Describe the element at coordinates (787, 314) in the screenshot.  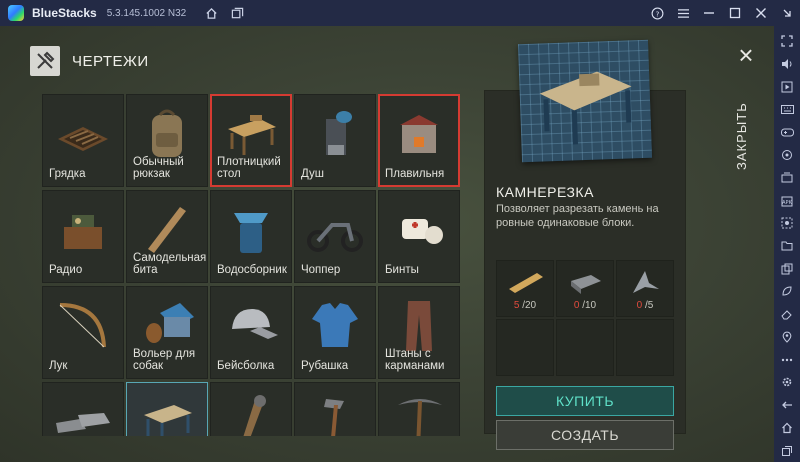
I see `erase-icon` at that location.